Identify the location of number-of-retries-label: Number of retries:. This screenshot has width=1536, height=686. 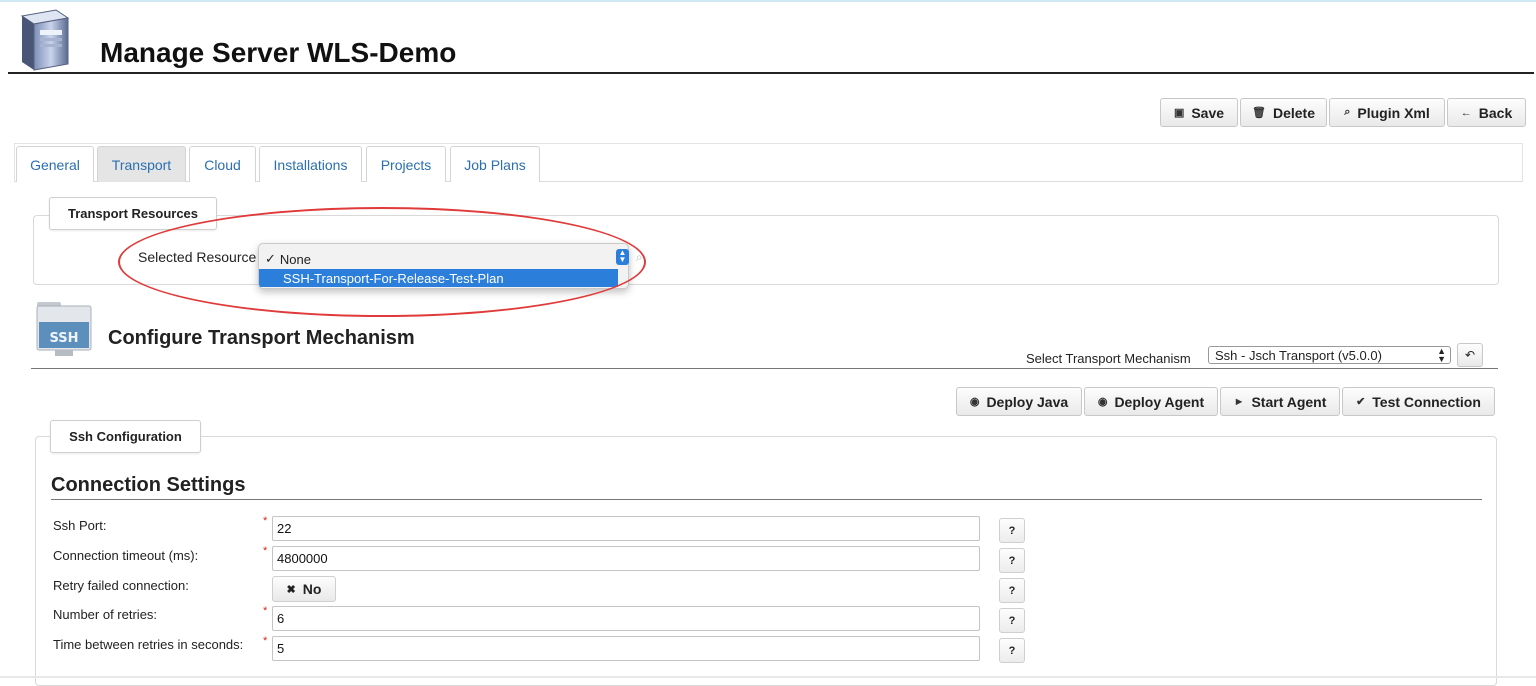
(105, 614).